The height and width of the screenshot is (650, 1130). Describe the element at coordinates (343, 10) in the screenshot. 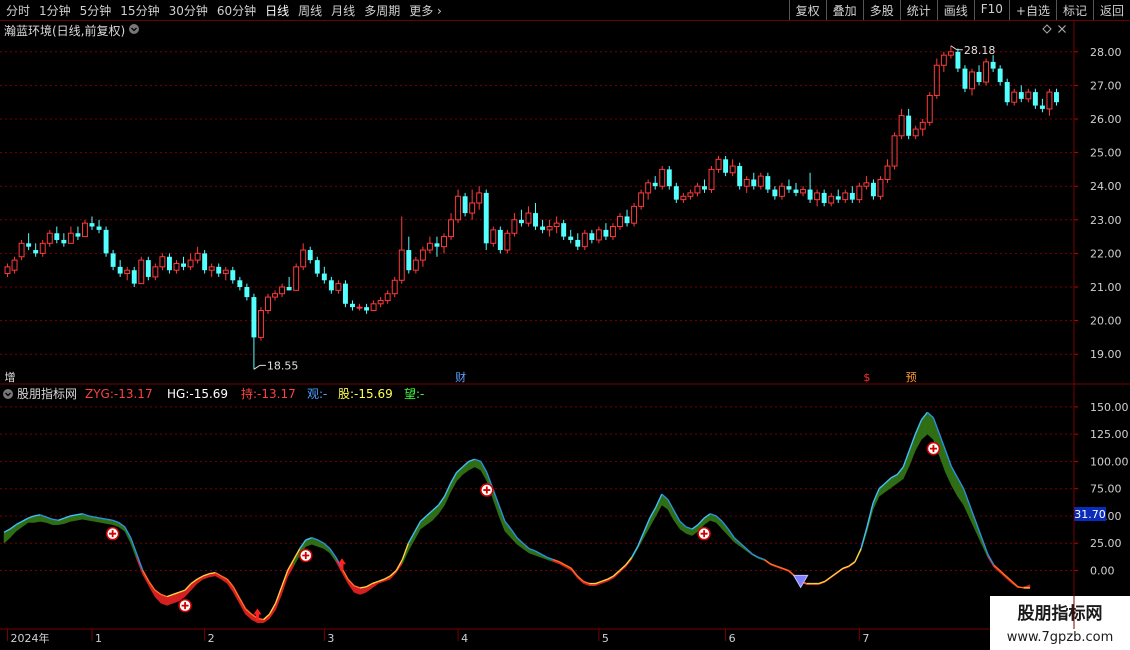

I see `period-tab-8: 月线` at that location.